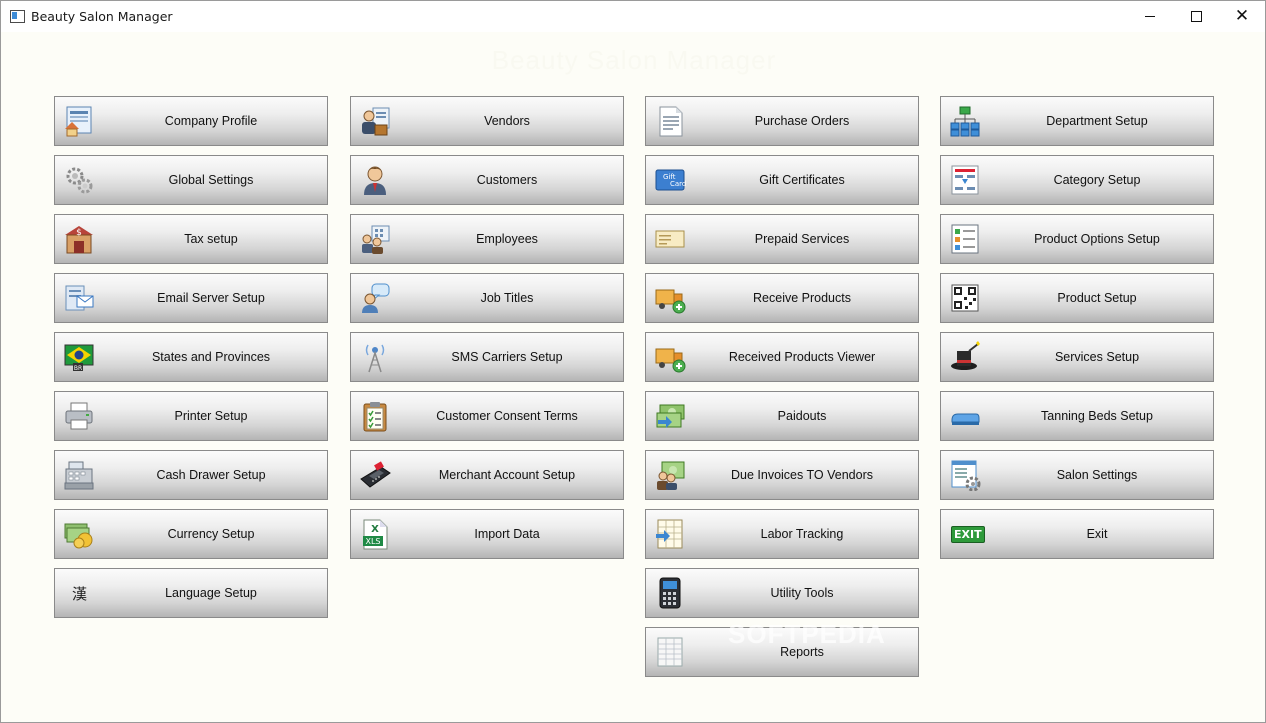 The image size is (1266, 723). I want to click on receive-products-label: Receive Products, so click(802, 298).